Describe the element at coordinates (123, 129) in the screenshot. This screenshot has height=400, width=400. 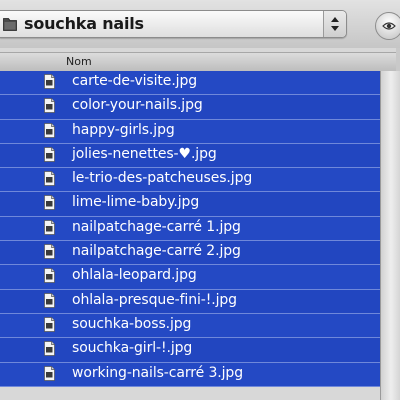
I see `file-name: happy-girls.jpg` at that location.